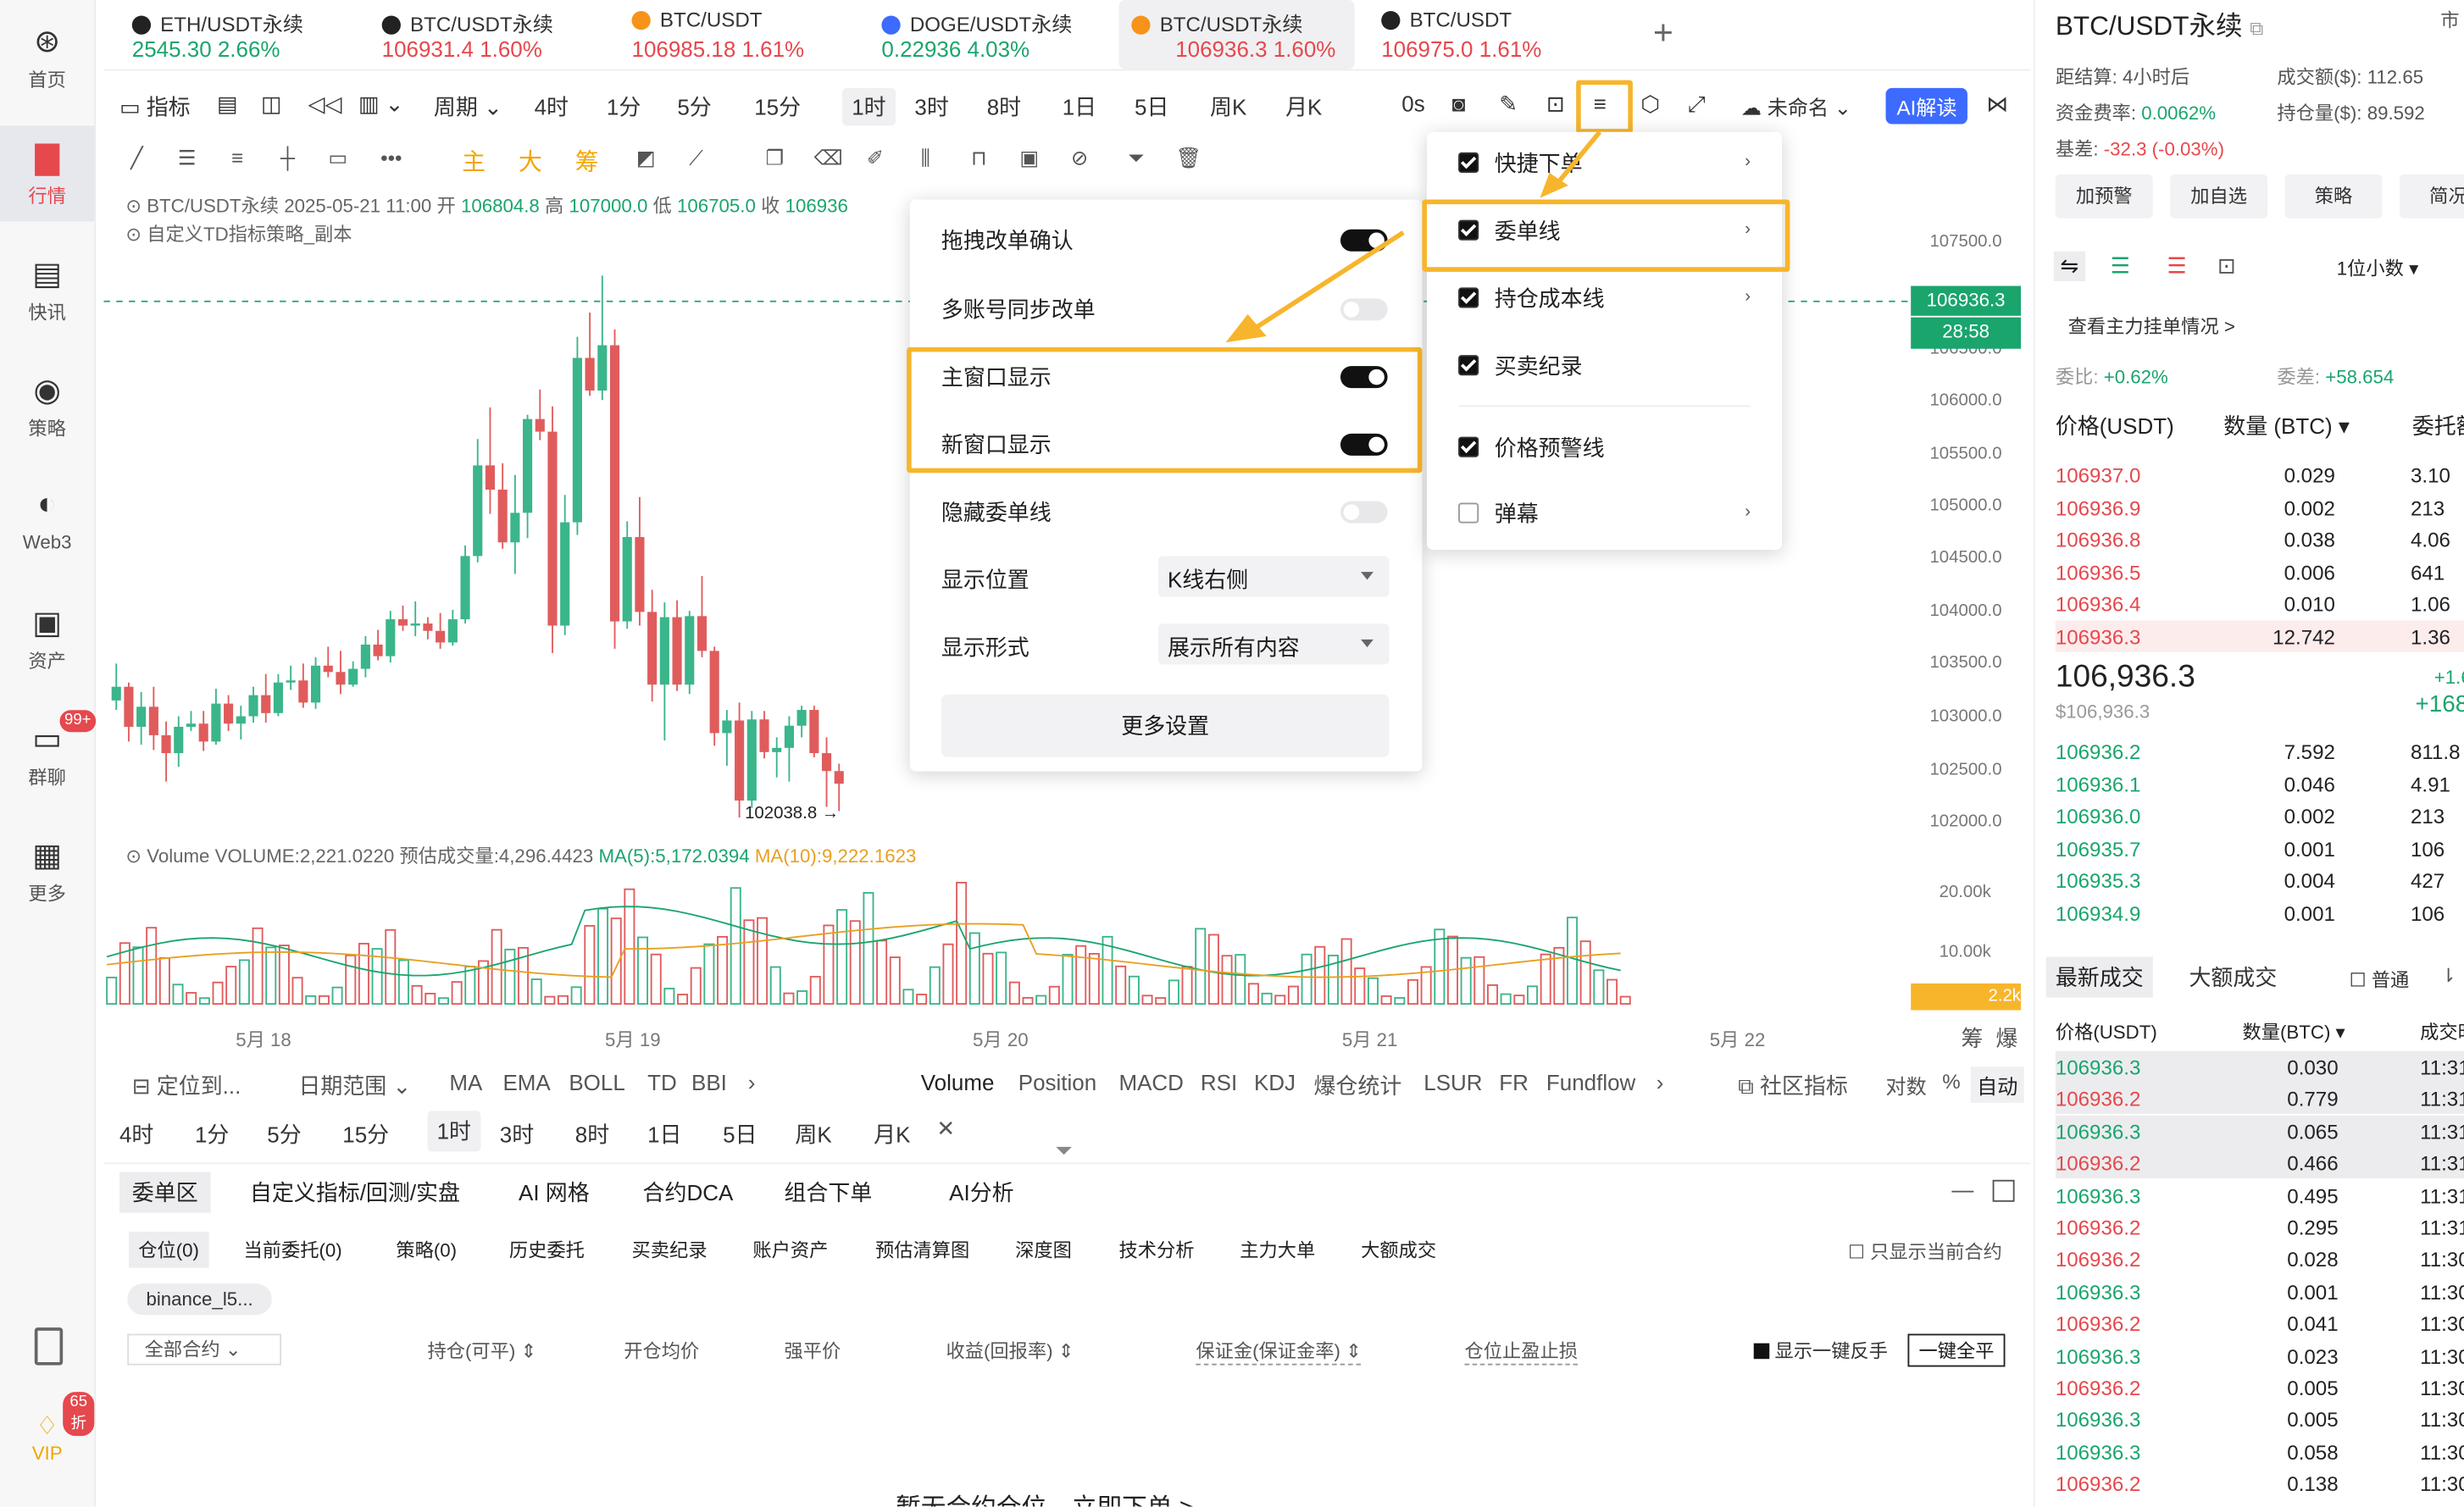  Describe the element at coordinates (49, 1346) in the screenshot. I see `mobile-icon` at that location.